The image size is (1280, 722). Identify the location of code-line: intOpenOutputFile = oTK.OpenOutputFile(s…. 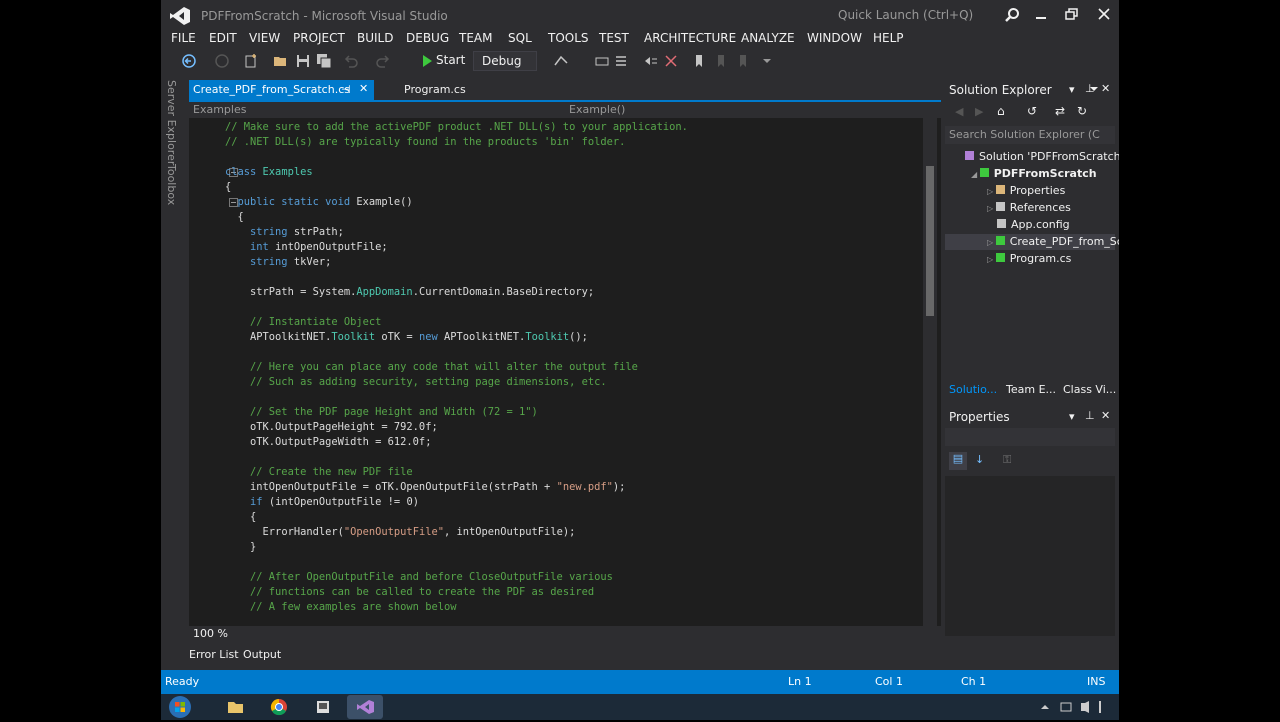
(456, 487).